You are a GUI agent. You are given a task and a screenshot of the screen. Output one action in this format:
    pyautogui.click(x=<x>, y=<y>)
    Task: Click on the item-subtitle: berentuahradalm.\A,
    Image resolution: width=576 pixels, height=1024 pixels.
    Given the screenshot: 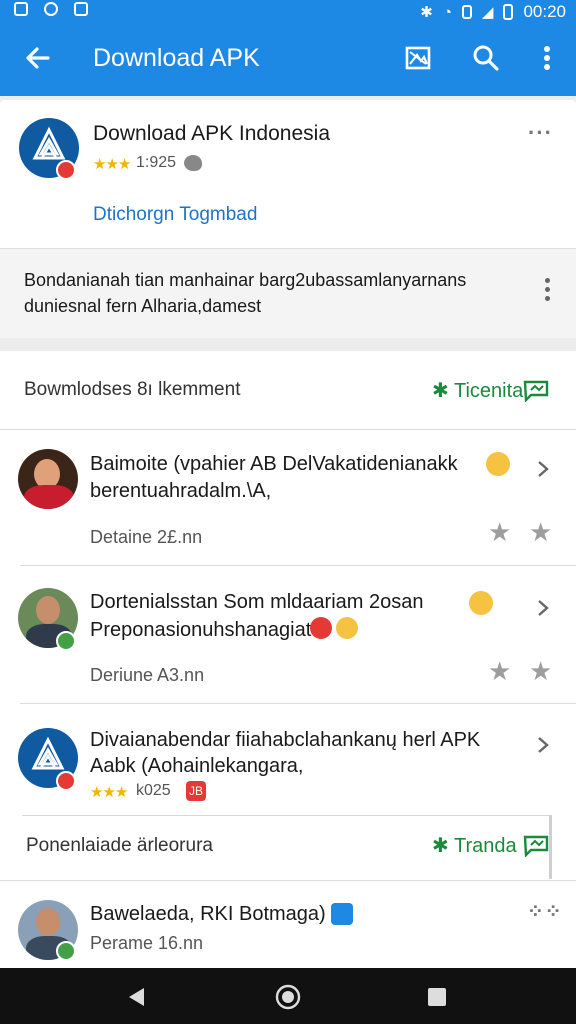 What is the action you would take?
    pyautogui.click(x=181, y=491)
    